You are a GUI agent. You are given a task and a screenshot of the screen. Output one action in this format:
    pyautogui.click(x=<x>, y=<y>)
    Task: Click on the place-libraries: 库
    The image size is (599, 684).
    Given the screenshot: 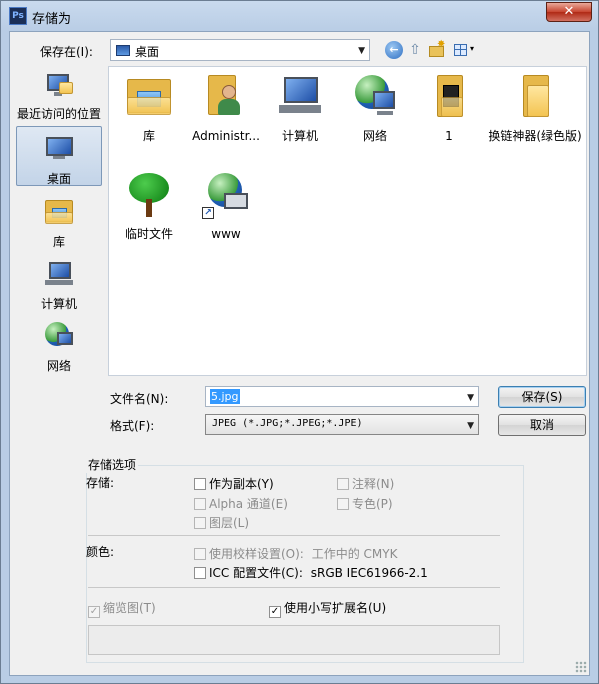 What is the action you would take?
    pyautogui.click(x=59, y=223)
    